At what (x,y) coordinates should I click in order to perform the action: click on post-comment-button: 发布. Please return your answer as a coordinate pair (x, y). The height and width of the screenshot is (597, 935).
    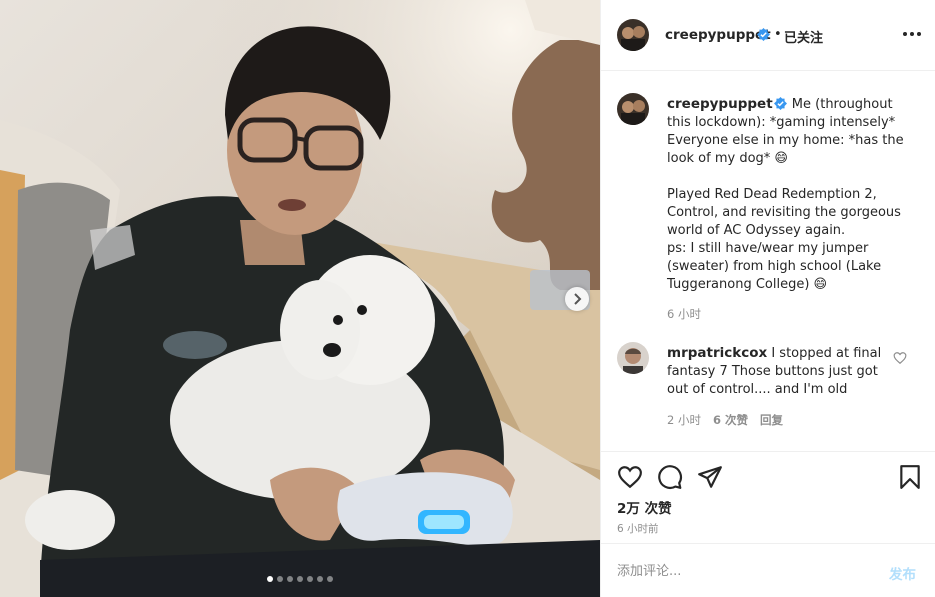
    Looking at the image, I should click on (902, 573).